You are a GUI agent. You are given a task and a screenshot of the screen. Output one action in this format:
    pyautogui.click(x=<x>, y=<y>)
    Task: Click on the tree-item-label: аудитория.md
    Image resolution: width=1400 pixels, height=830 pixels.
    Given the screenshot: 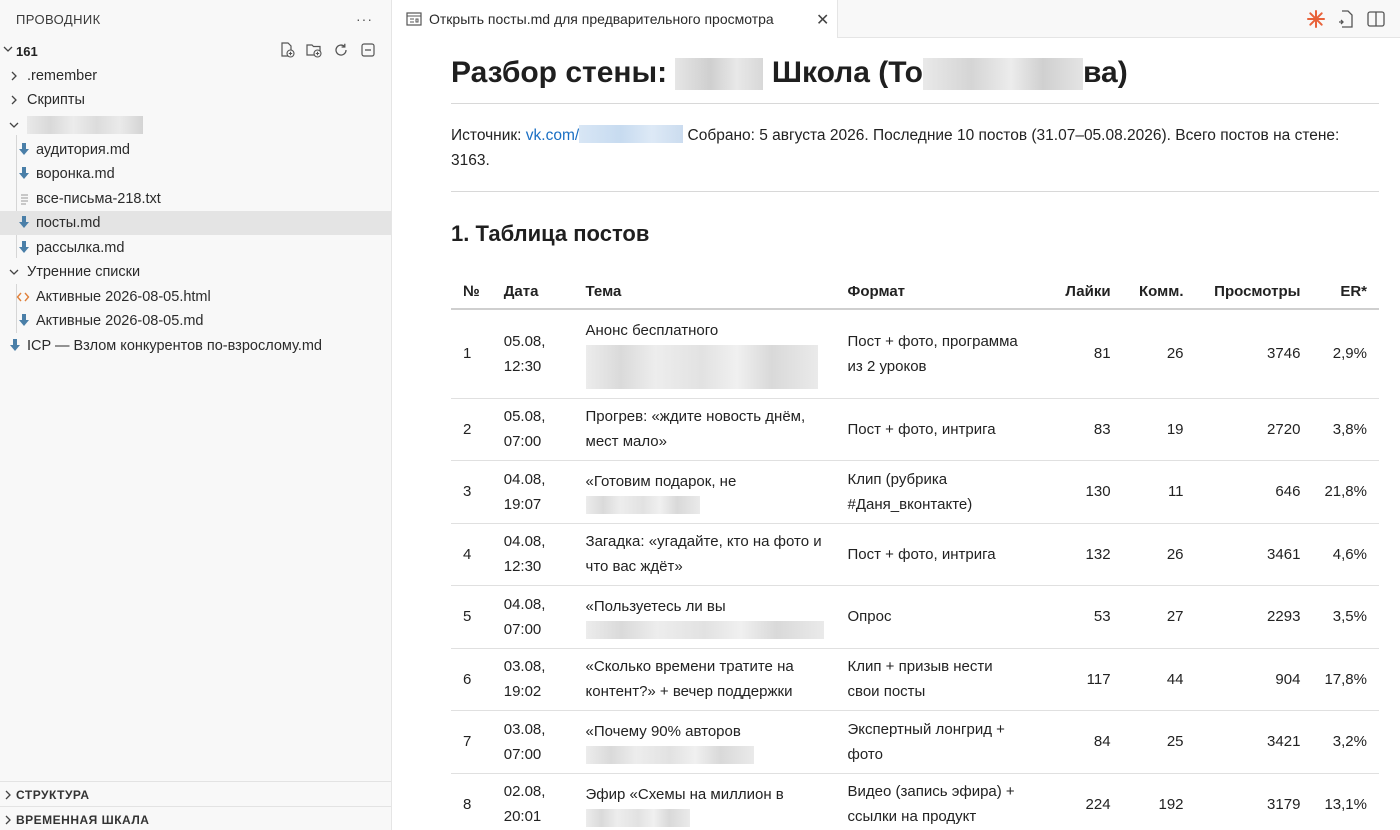 What is the action you would take?
    pyautogui.click(x=83, y=150)
    